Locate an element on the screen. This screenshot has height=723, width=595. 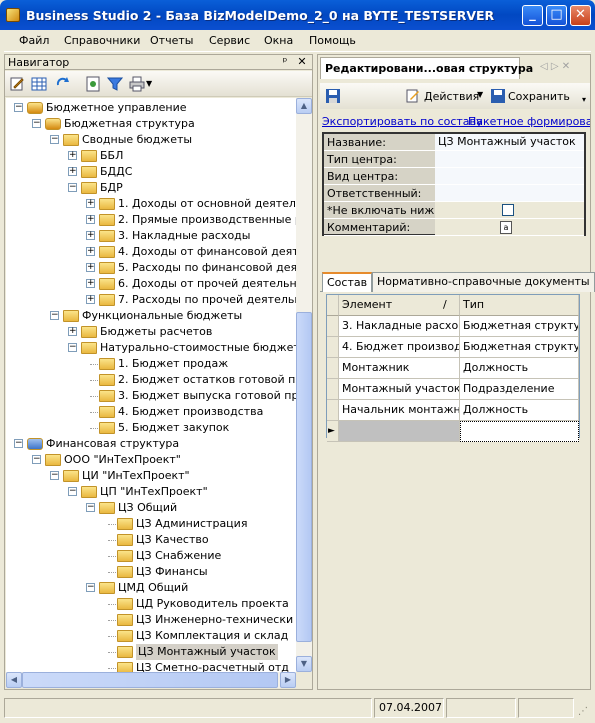
menu-file: Файл is located at coordinates (34, 40).